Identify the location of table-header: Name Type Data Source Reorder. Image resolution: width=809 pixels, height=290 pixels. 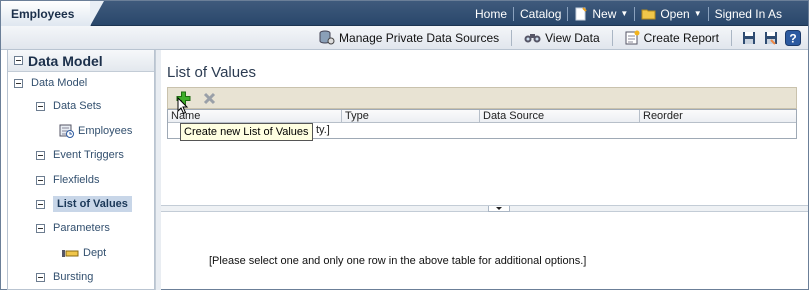
(482, 116).